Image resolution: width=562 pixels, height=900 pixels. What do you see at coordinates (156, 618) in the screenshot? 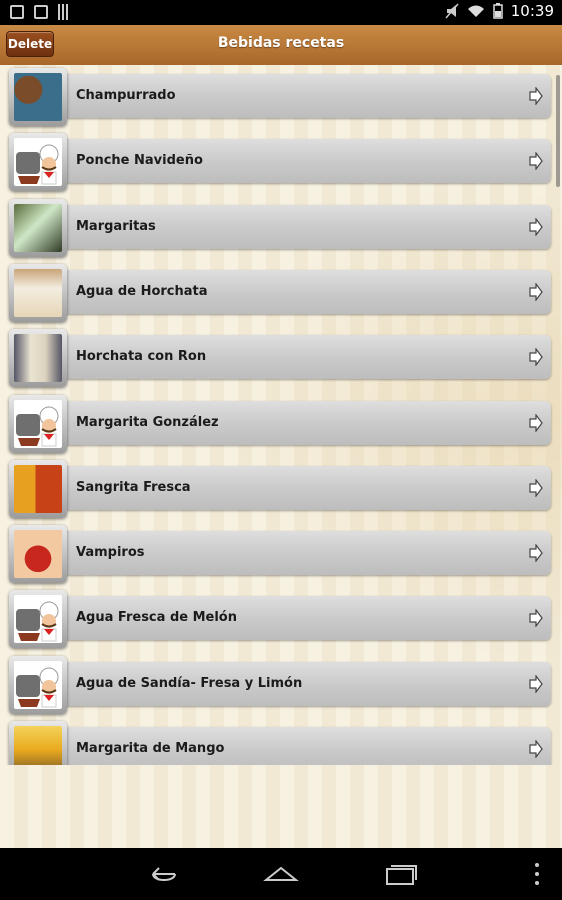
I see `recipe-name: Agua Fresca de Melón` at bounding box center [156, 618].